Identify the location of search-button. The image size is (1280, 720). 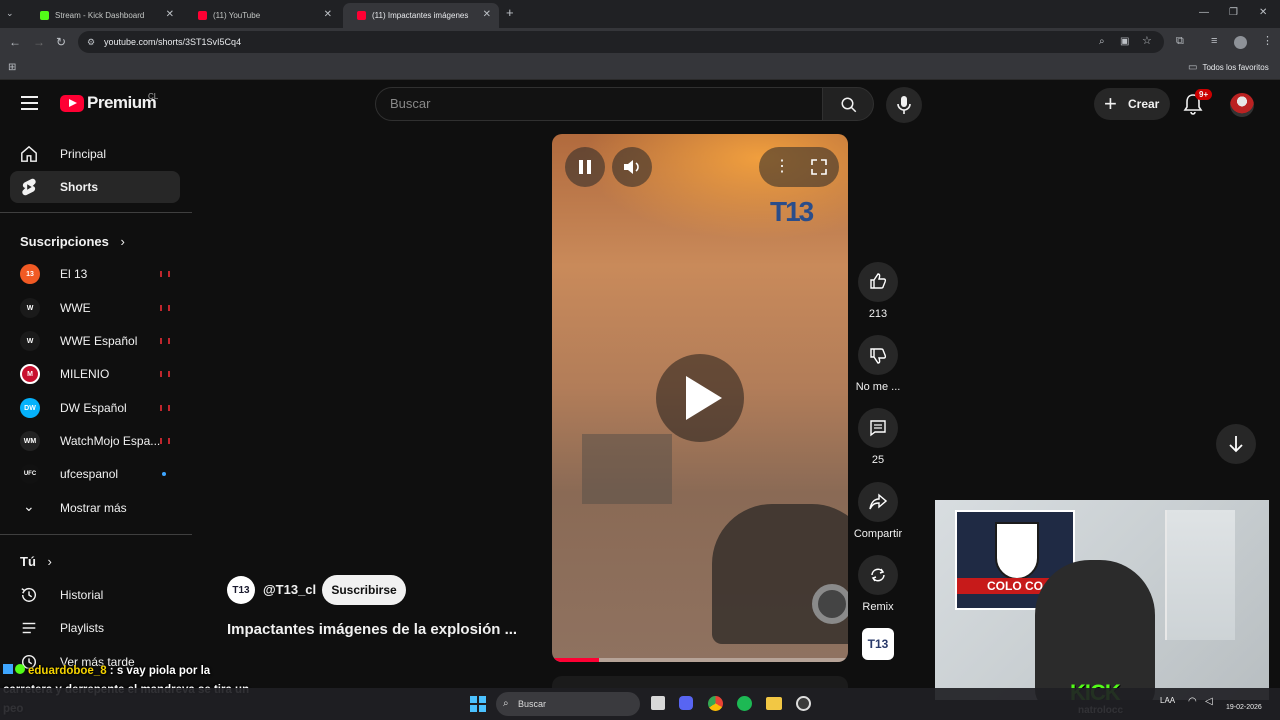
(848, 104).